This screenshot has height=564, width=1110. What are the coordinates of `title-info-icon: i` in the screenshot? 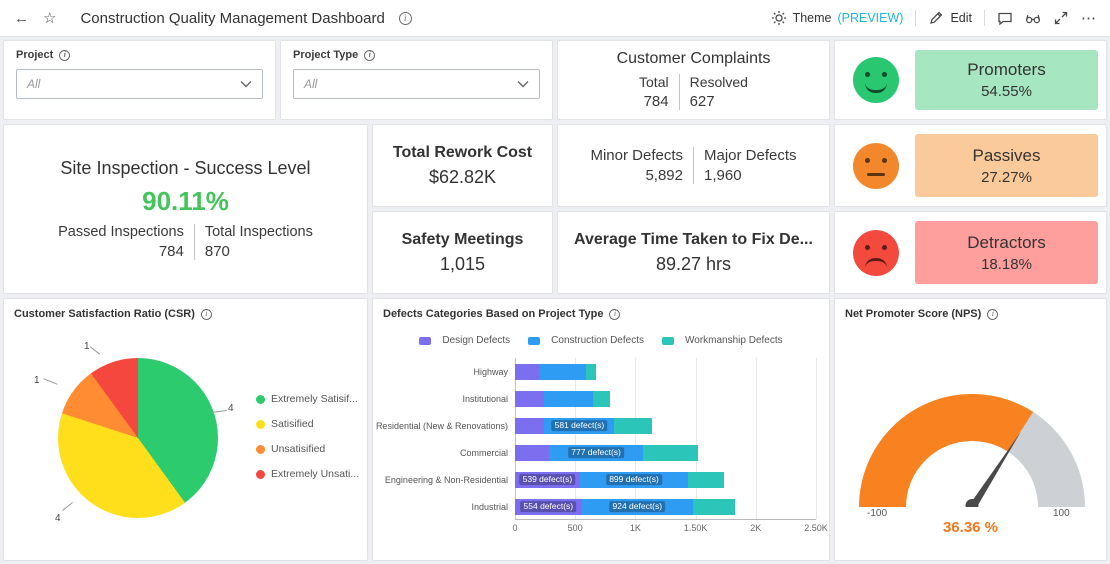 It's located at (405, 18).